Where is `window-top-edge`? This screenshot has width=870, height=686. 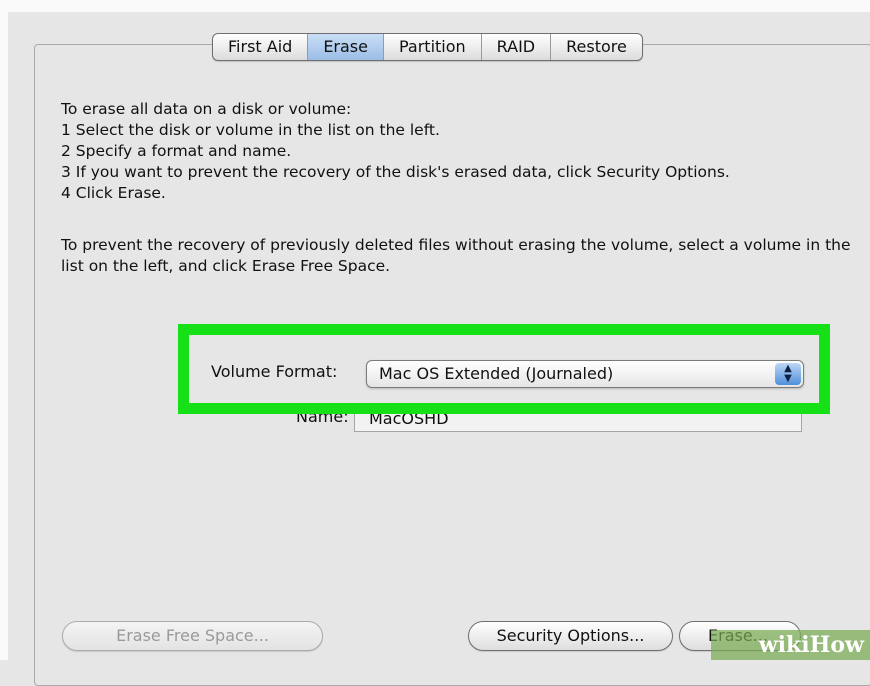 window-top-edge is located at coordinates (435, 6).